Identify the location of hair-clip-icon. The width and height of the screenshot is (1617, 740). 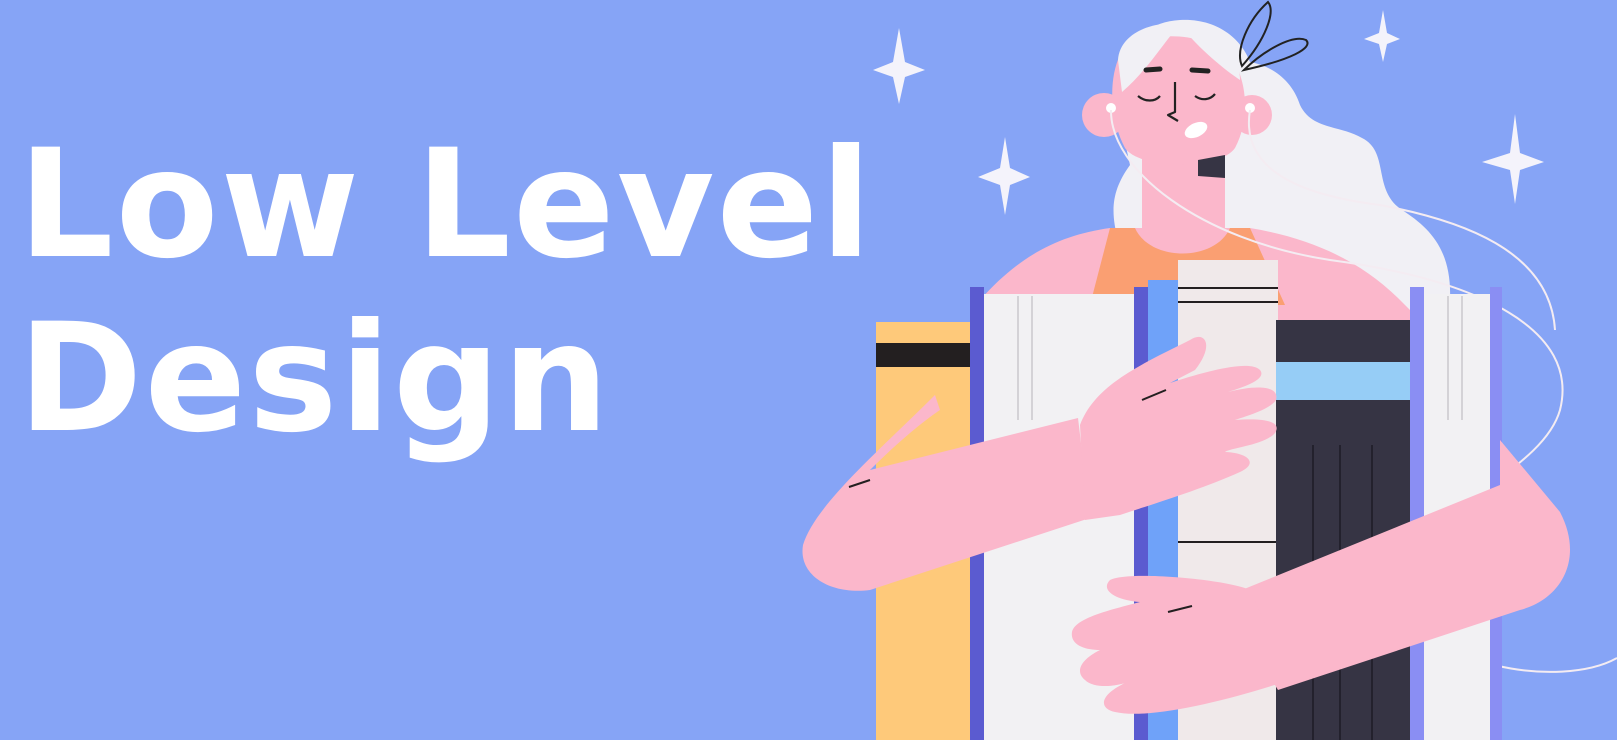
(1274, 36).